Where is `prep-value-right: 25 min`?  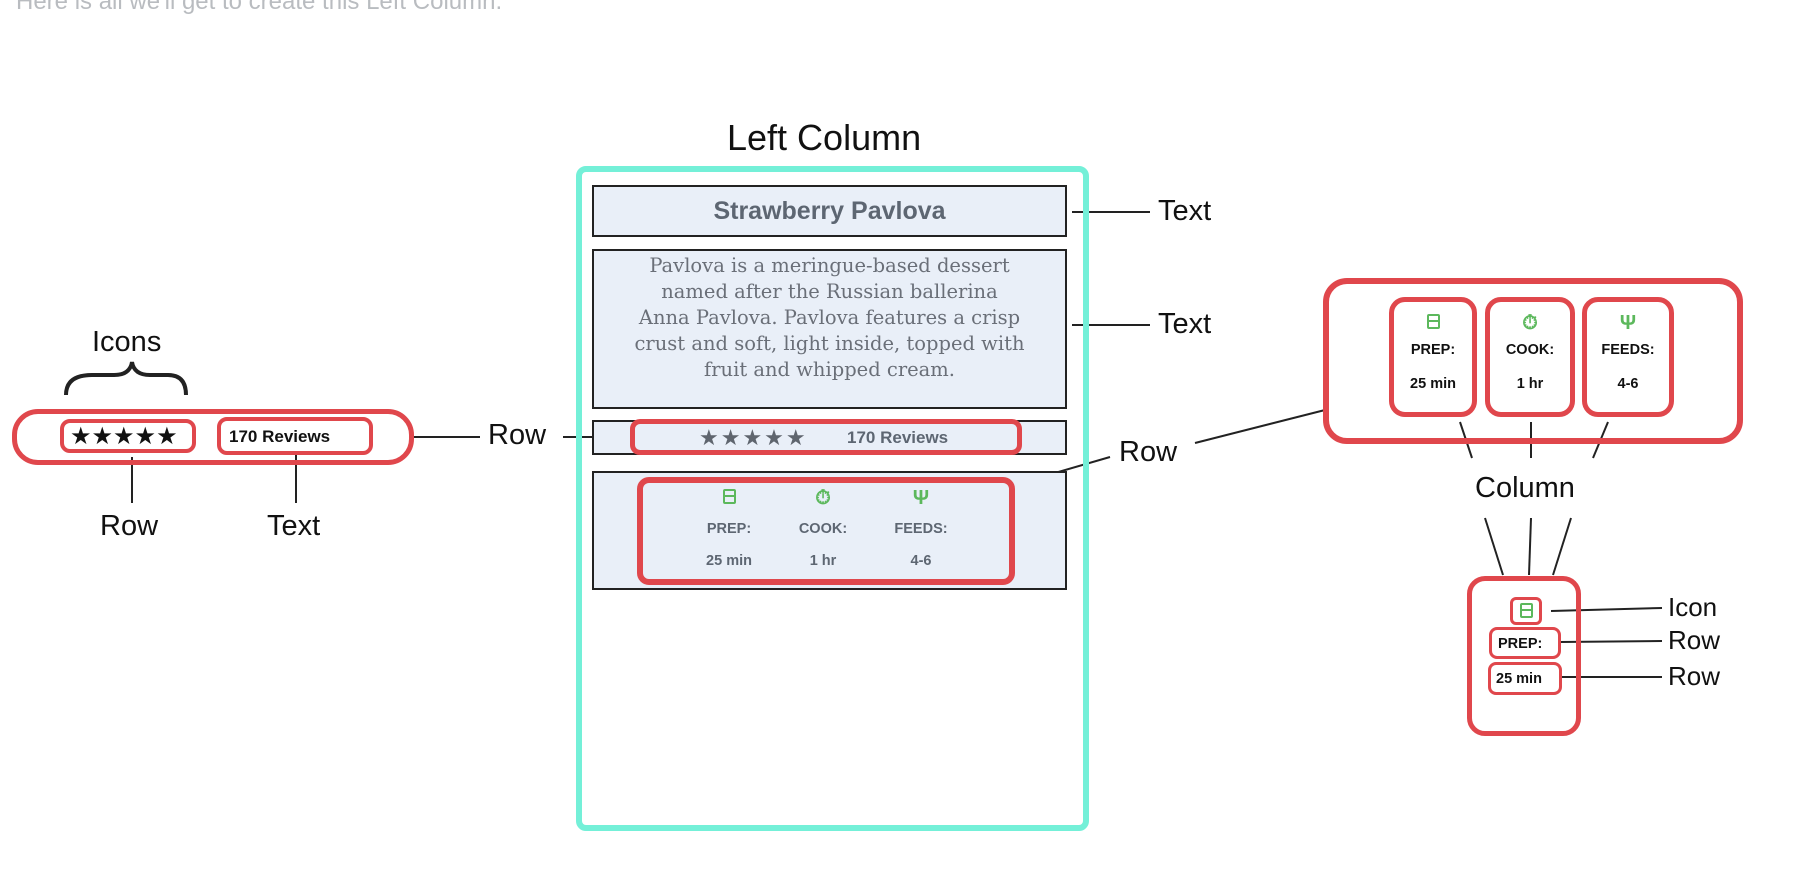 prep-value-right: 25 min is located at coordinates (1433, 384).